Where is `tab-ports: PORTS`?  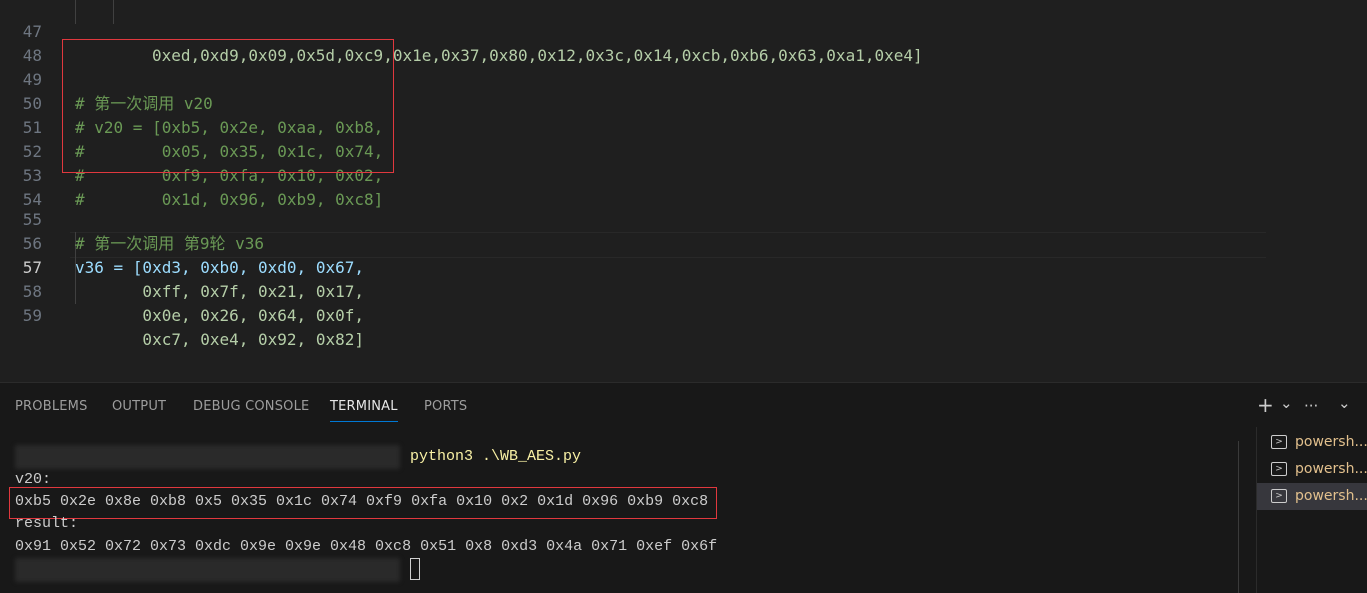 tab-ports: PORTS is located at coordinates (445, 406).